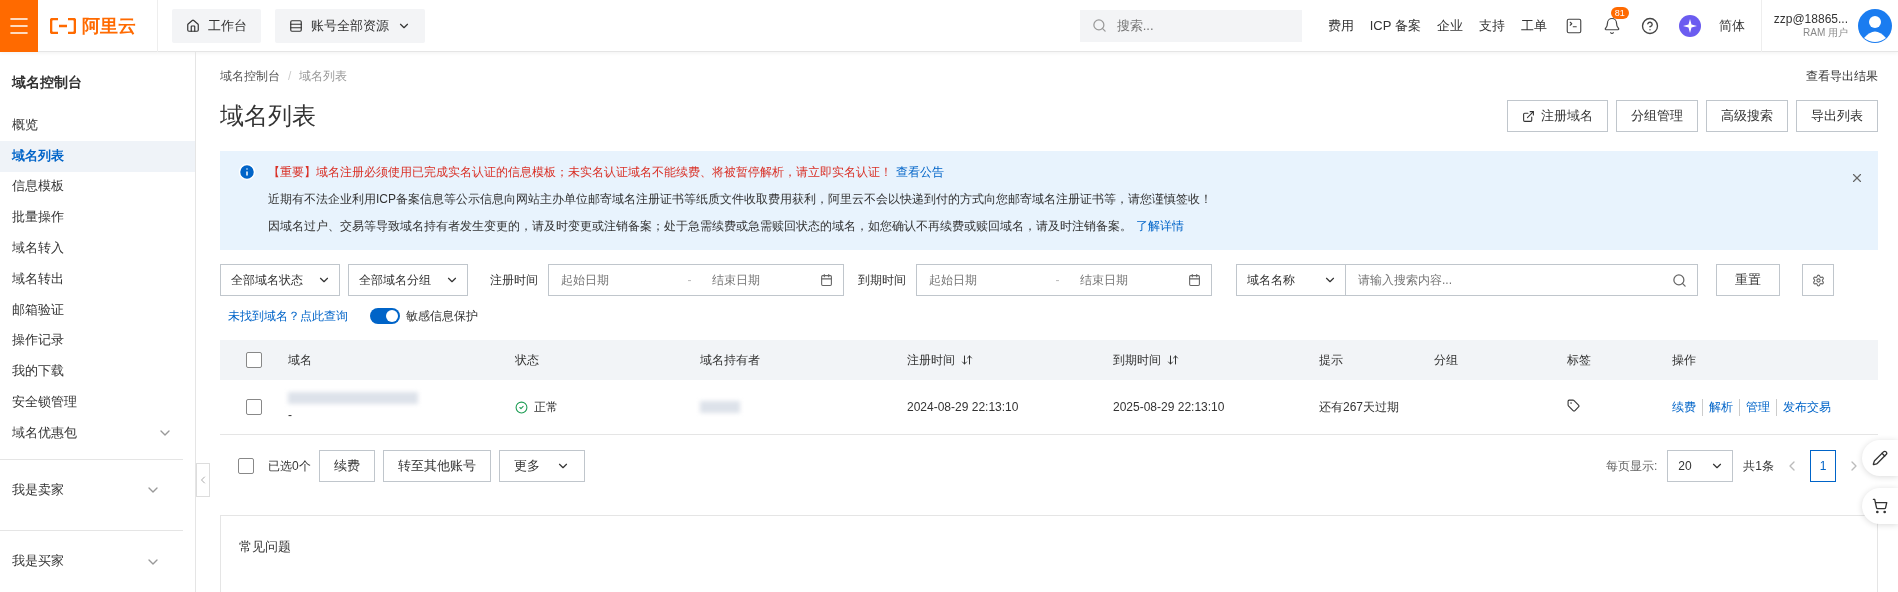 The image size is (1898, 592). I want to click on notice-link: 查看公告, so click(920, 172).